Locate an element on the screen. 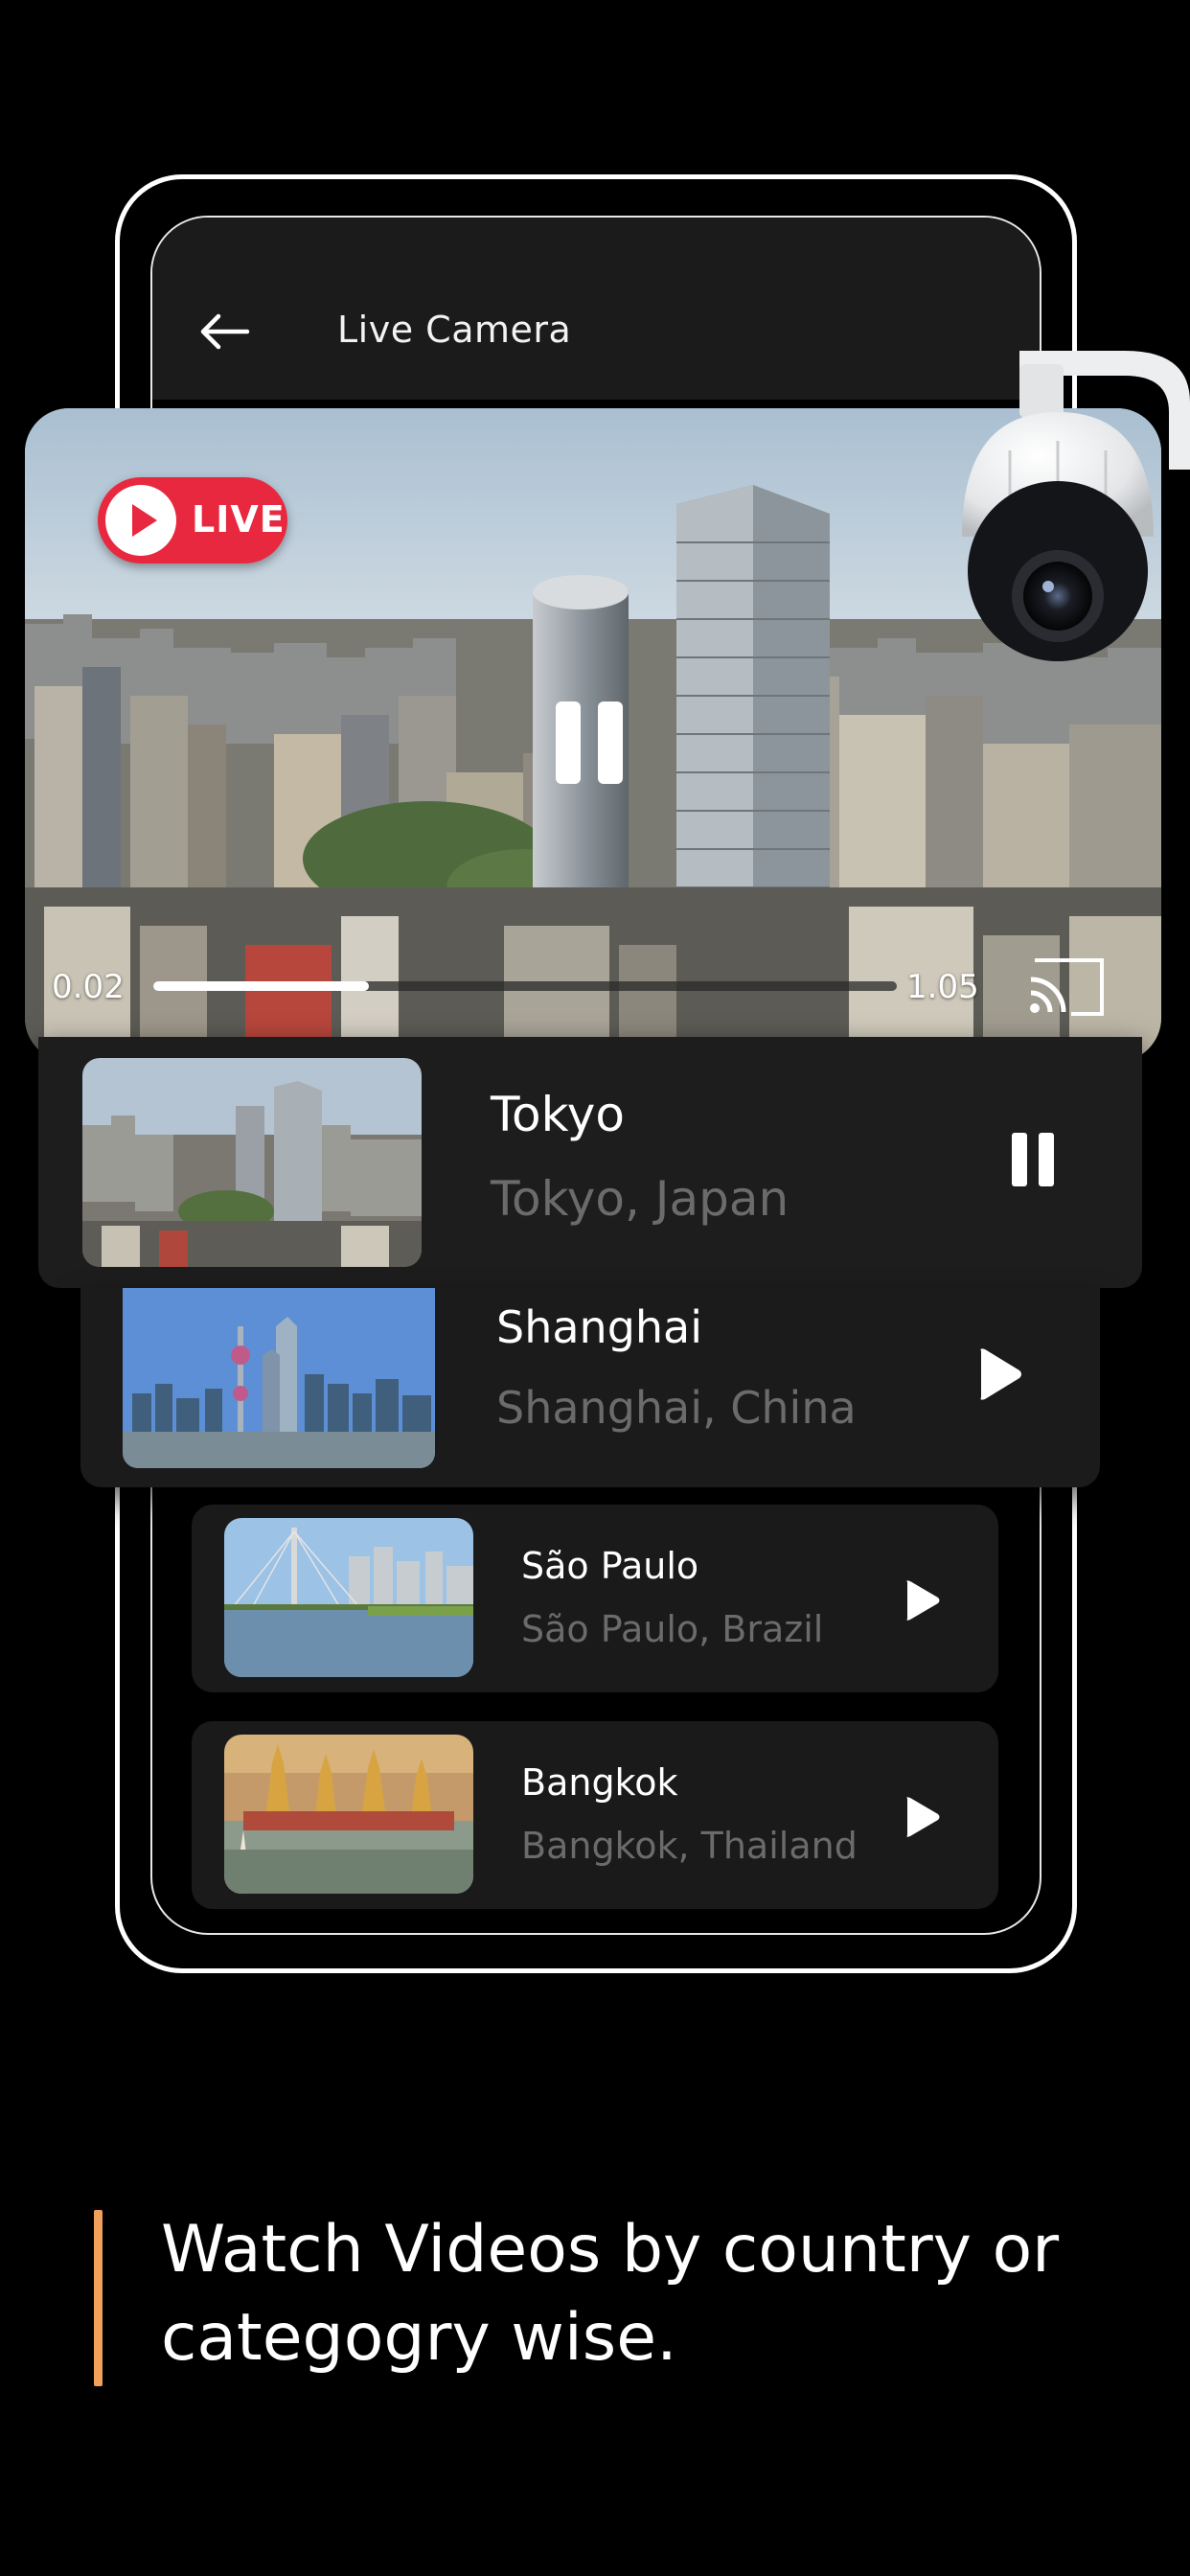 This screenshot has height=2576, width=1190. camera-name: Shanghai is located at coordinates (600, 1327).